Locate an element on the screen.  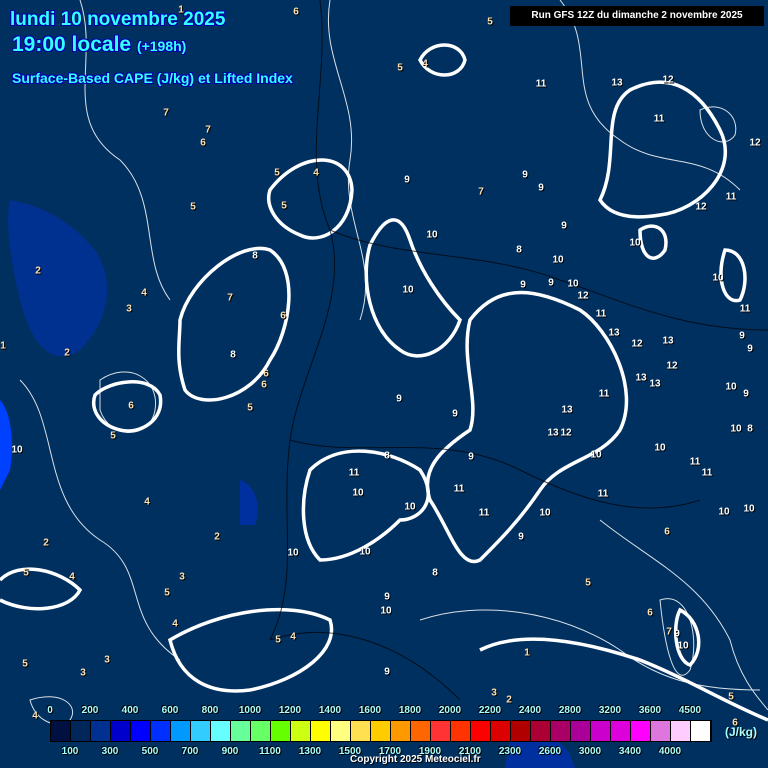
legend-label: 1600 is located at coordinates (370, 710).